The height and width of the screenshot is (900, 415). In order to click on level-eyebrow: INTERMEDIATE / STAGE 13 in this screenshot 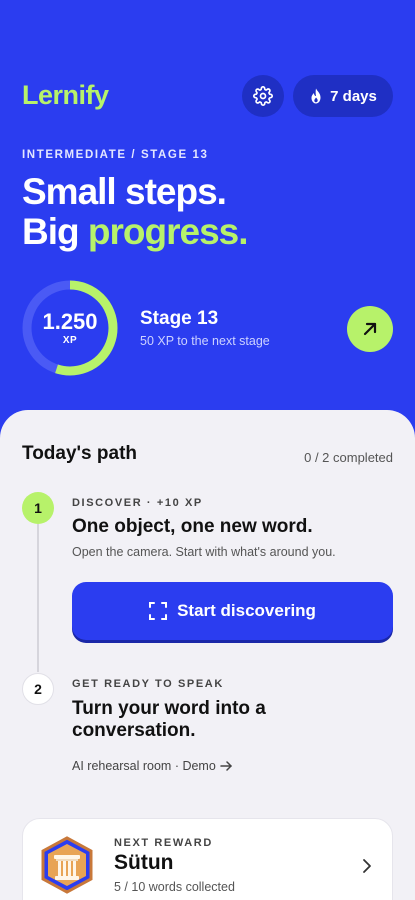, I will do `click(115, 155)`.